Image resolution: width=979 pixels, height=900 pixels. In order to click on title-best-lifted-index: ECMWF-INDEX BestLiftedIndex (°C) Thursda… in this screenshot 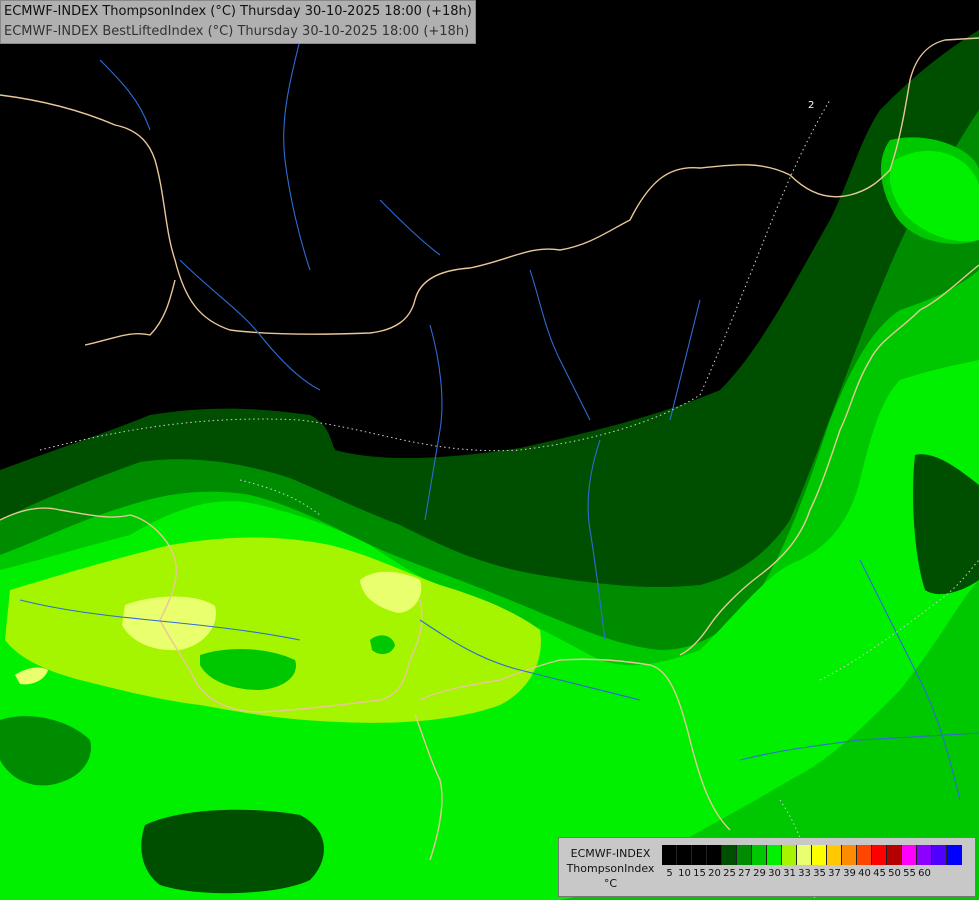, I will do `click(237, 31)`.